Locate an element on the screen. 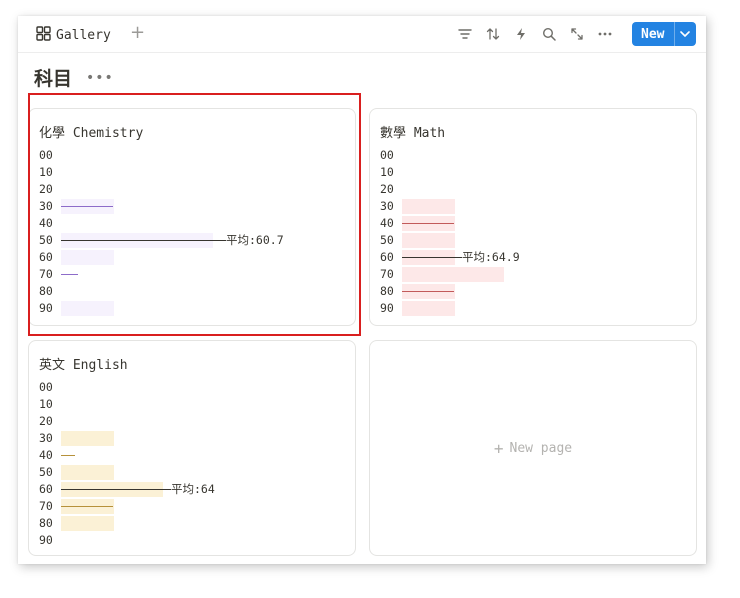  more-icon: ••• is located at coordinates (100, 78).